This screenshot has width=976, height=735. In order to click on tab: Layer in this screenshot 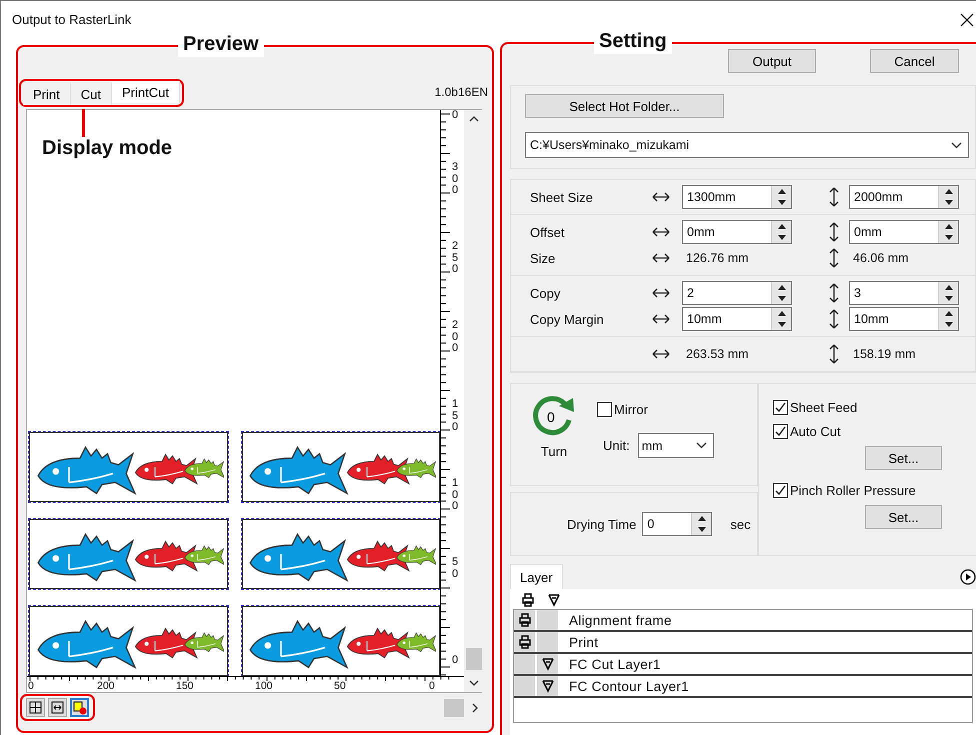, I will do `click(536, 576)`.